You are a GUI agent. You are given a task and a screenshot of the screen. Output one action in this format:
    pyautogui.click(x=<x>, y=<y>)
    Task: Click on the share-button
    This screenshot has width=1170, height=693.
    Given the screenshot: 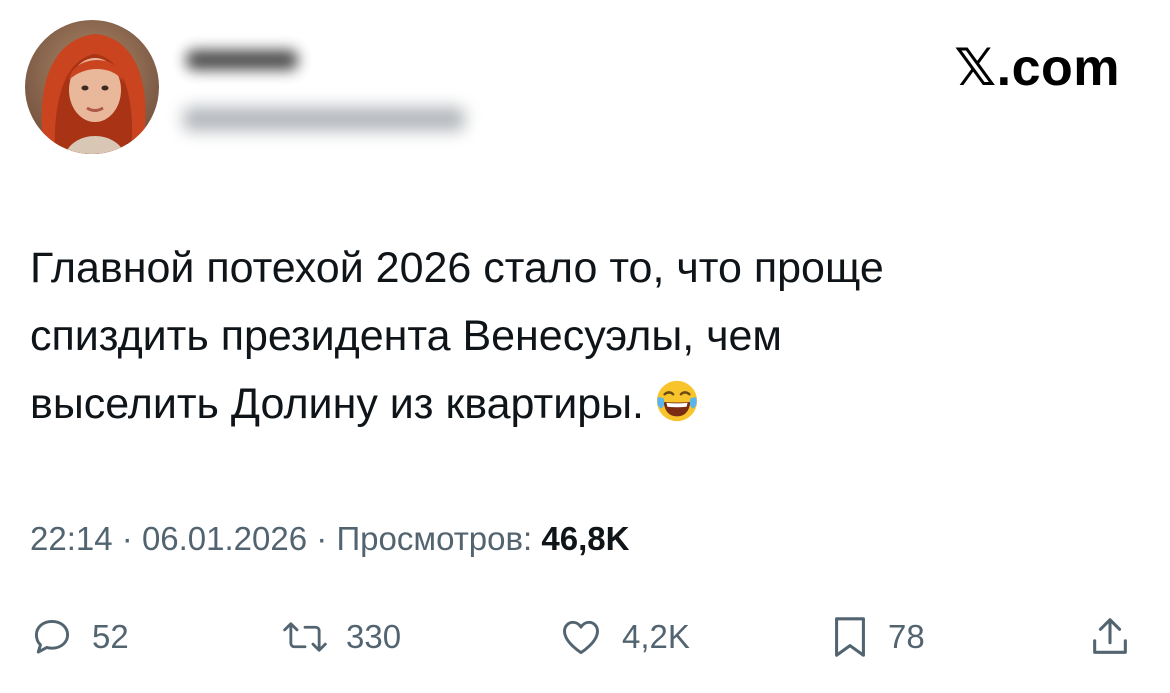 What is the action you would take?
    pyautogui.click(x=1110, y=637)
    